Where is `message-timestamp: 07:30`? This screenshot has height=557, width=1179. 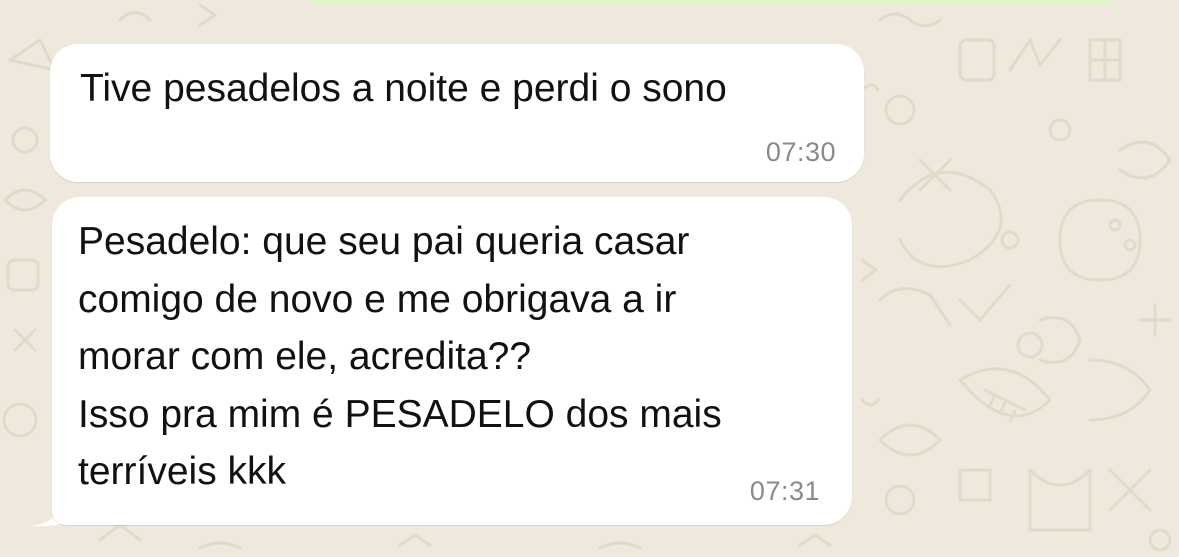
message-timestamp: 07:30 is located at coordinates (800, 152).